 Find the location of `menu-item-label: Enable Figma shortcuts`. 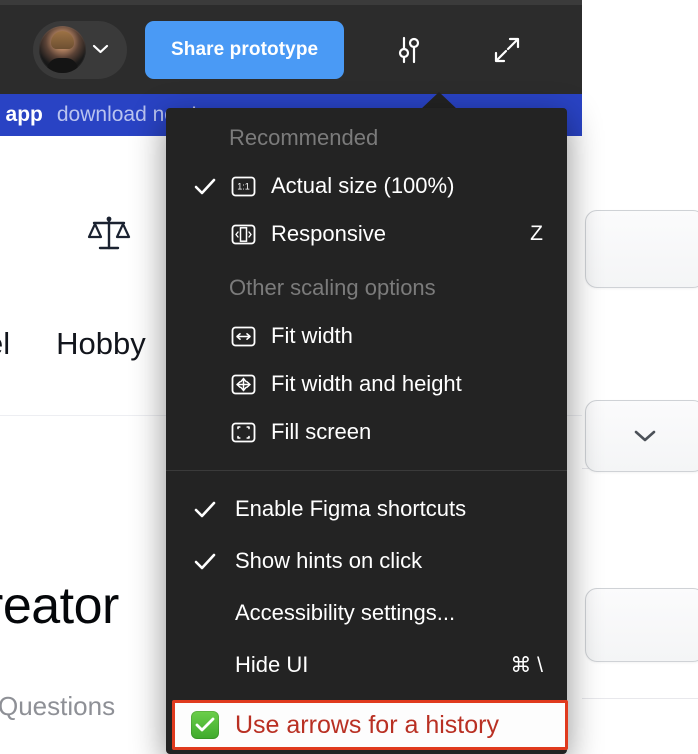

menu-item-label: Enable Figma shortcuts is located at coordinates (351, 508).